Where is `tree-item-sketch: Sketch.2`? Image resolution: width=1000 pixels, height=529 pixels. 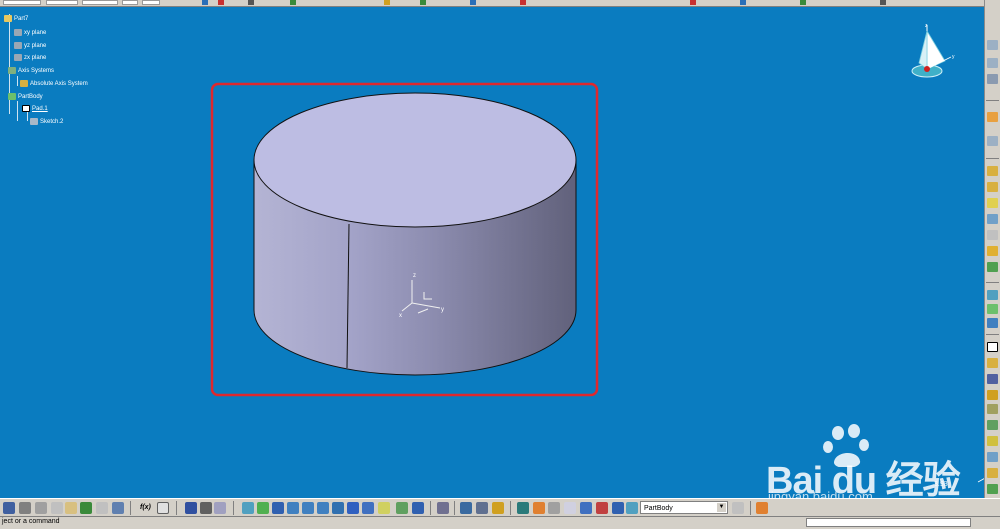
tree-item-sketch: Sketch.2 is located at coordinates (46, 122).